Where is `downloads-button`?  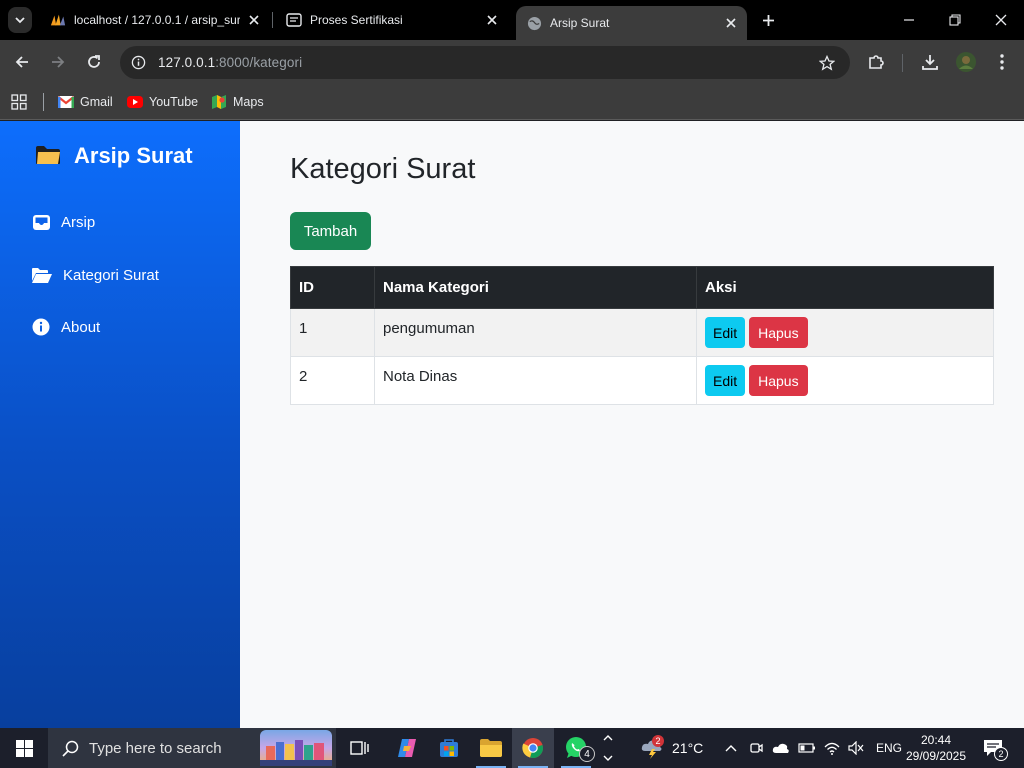
downloads-button is located at coordinates (930, 62).